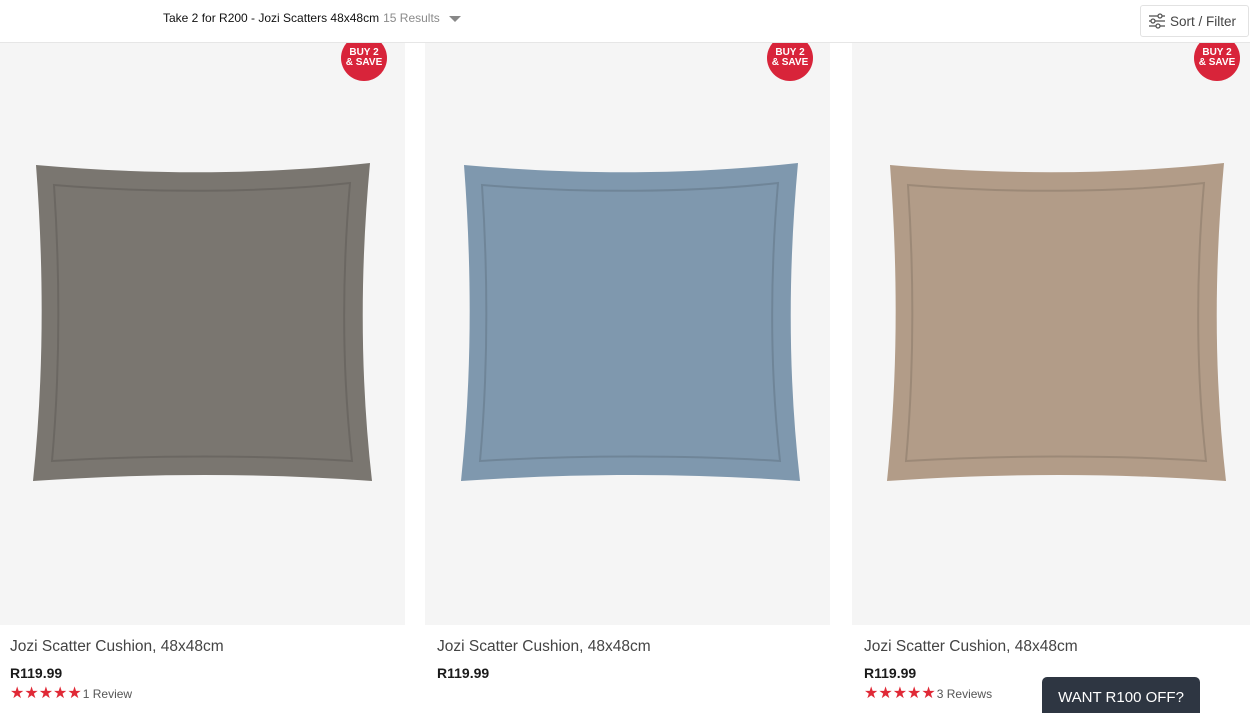  I want to click on results-count: 15 Results, so click(411, 18).